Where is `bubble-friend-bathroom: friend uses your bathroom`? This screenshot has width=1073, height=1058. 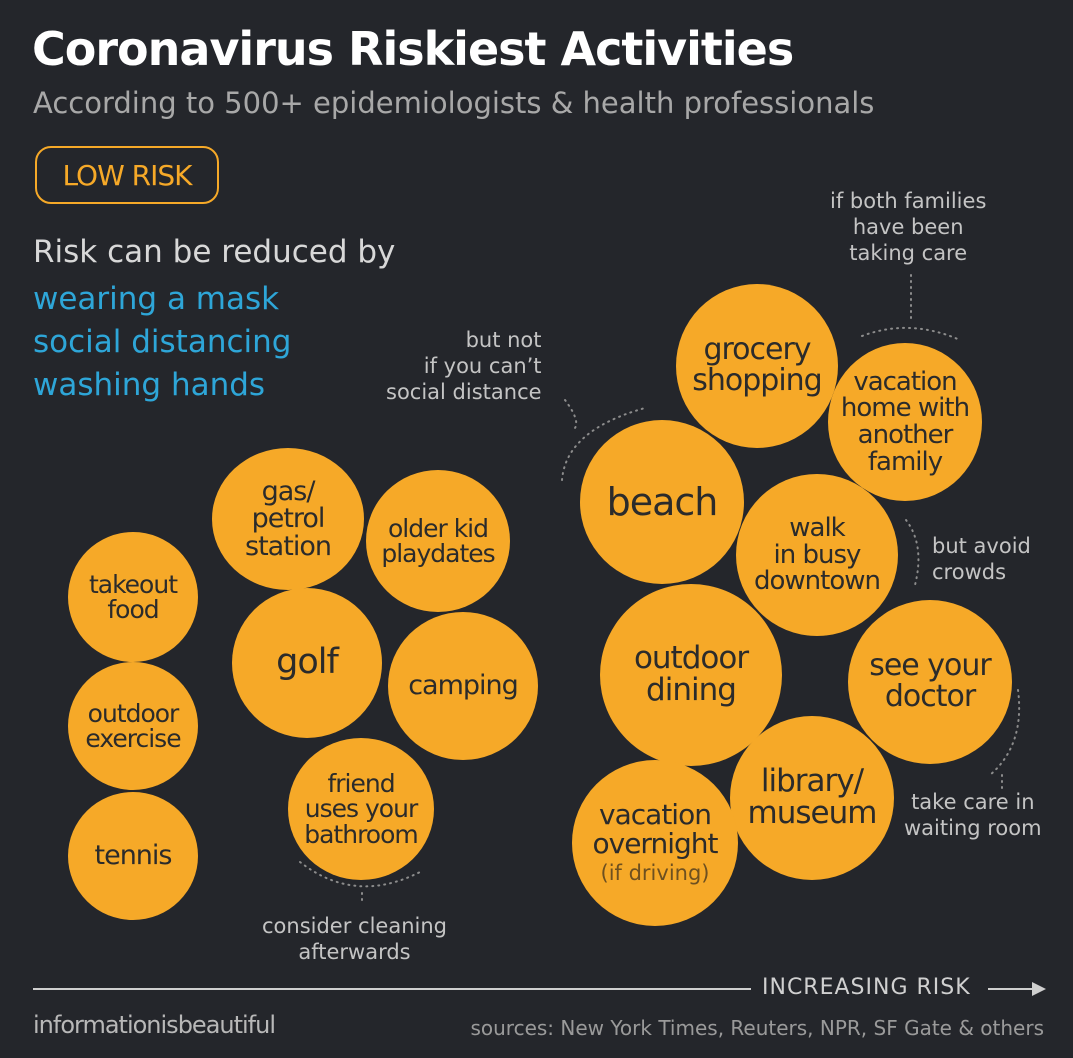 bubble-friend-bathroom: friend uses your bathroom is located at coordinates (361, 809).